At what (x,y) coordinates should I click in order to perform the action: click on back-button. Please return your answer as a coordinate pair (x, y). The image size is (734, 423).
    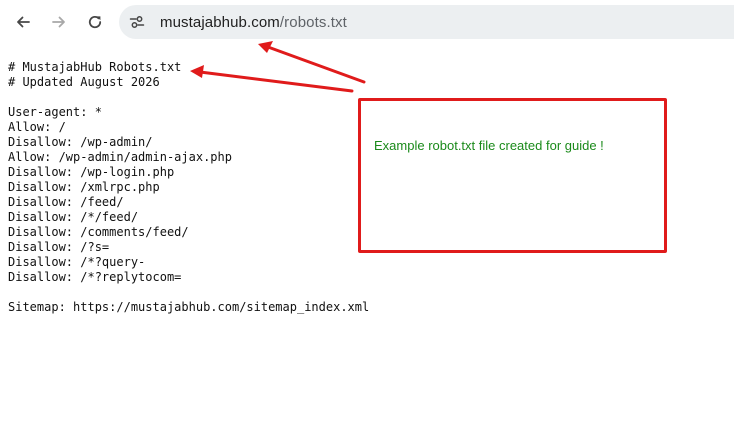
    Looking at the image, I should click on (23, 22).